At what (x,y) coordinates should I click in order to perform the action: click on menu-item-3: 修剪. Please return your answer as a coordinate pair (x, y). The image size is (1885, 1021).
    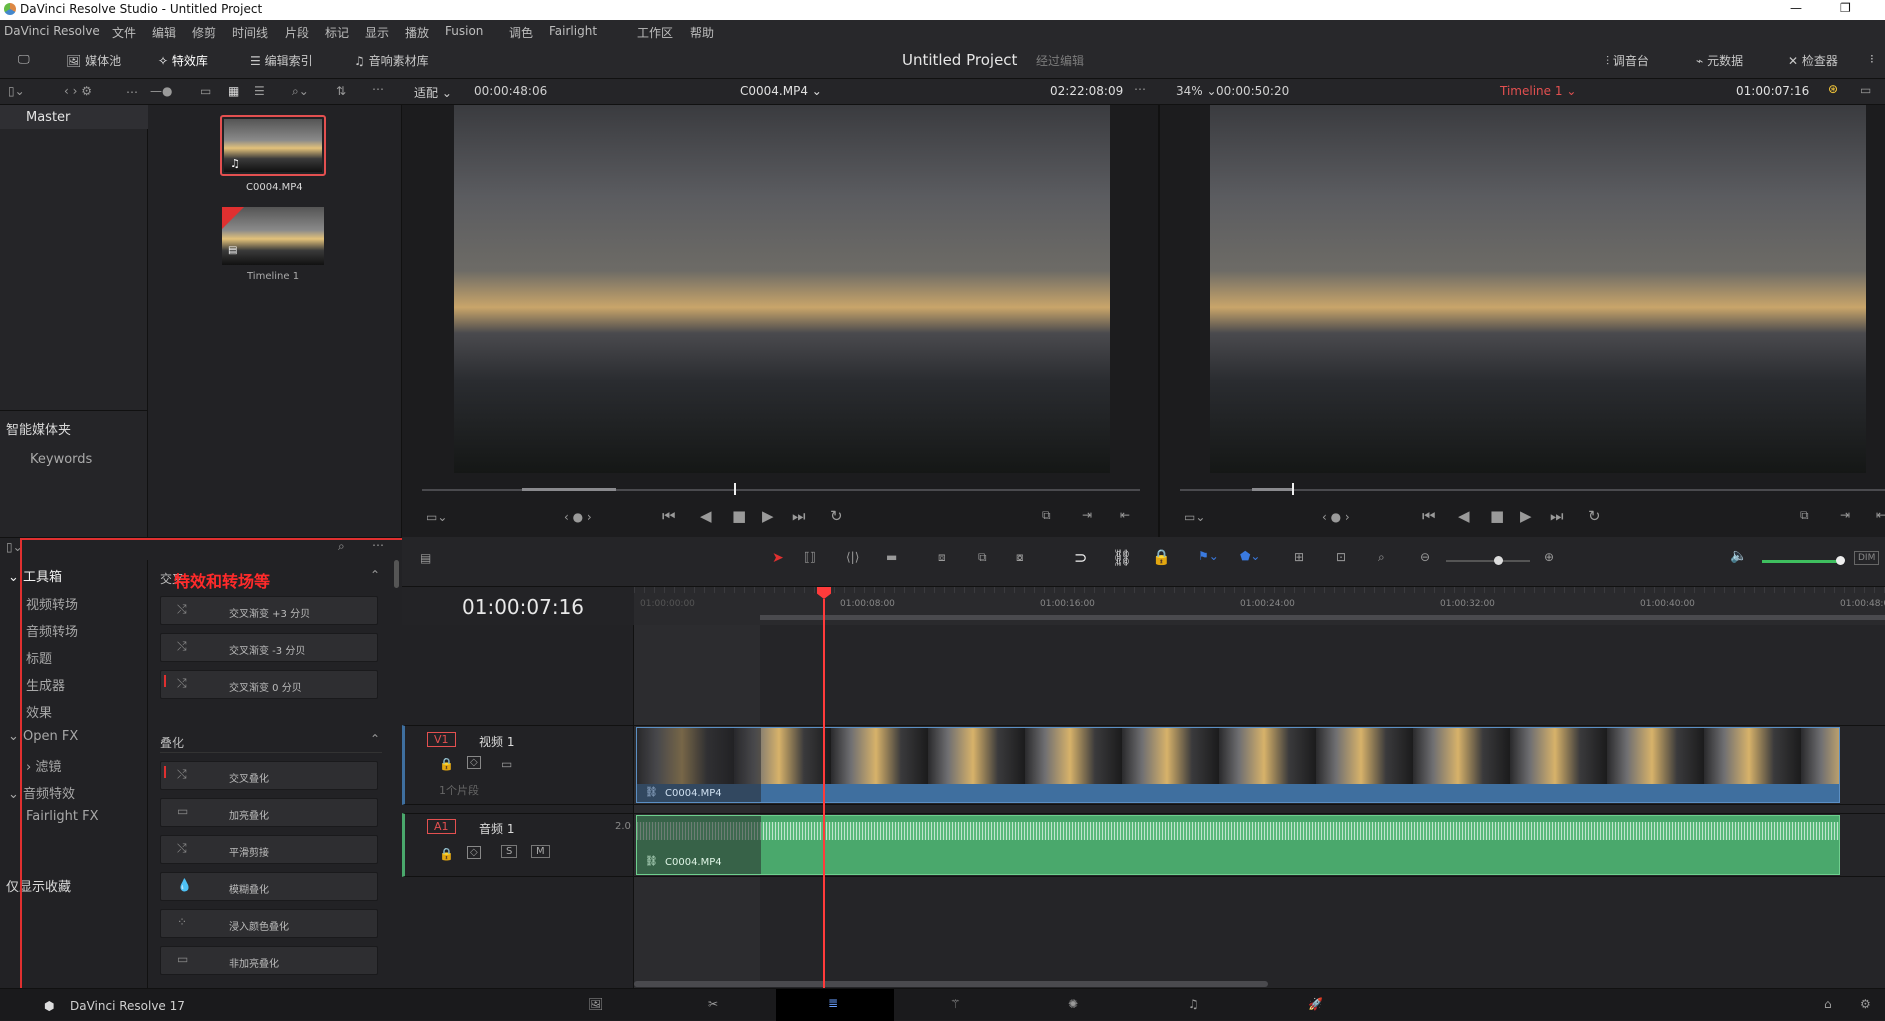
    Looking at the image, I should click on (204, 32).